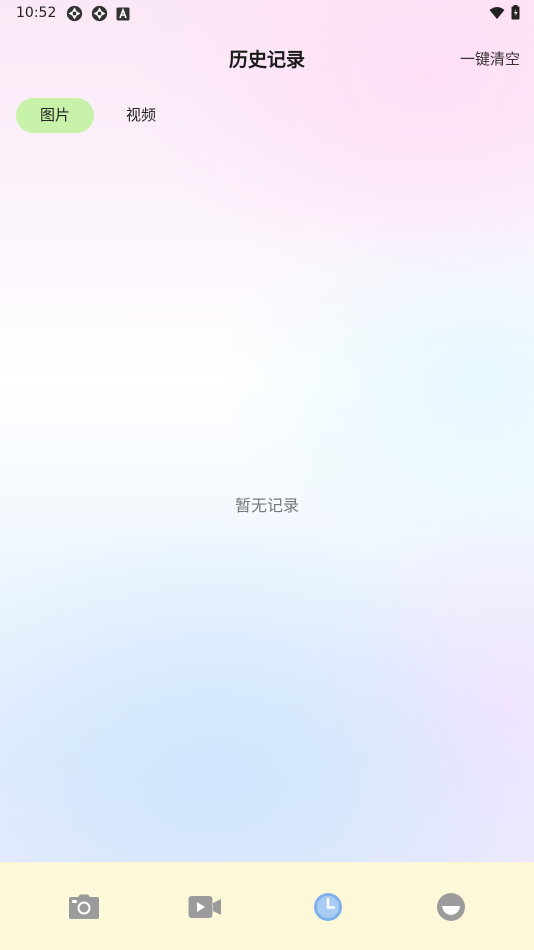 The height and width of the screenshot is (950, 534). I want to click on status-notification-icons, so click(98, 13).